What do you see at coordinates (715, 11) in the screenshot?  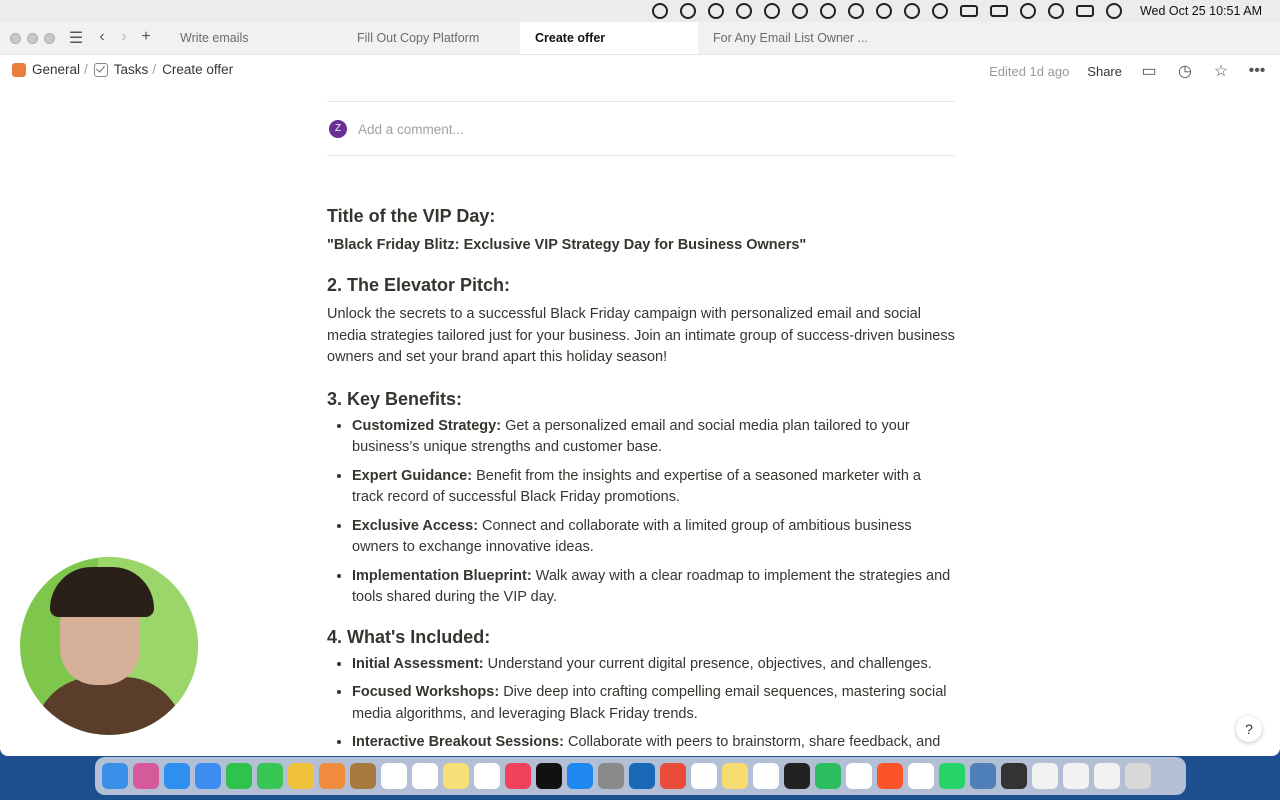 I see `evernote-icon` at bounding box center [715, 11].